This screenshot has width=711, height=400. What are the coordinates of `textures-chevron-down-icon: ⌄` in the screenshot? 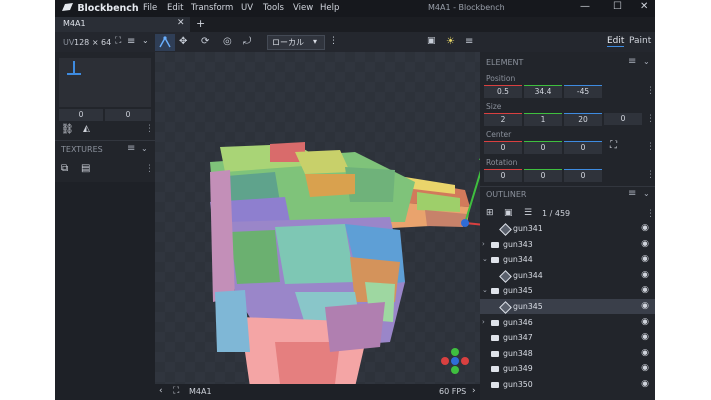 It's located at (144, 148).